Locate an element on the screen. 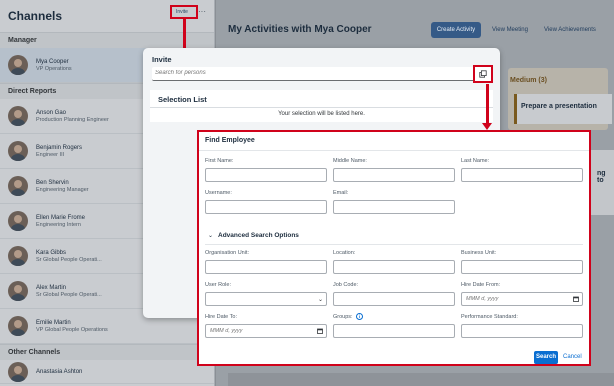  username-field is located at coordinates (266, 207).